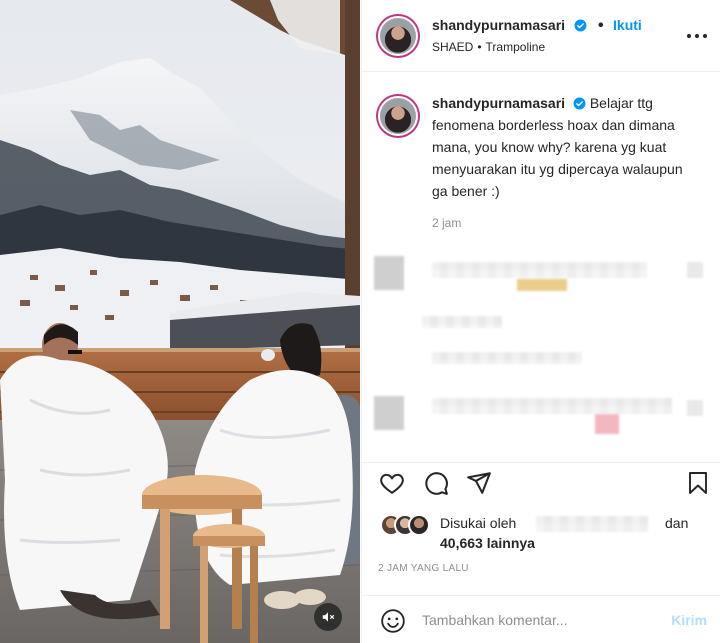 The width and height of the screenshot is (720, 643). Describe the element at coordinates (592, 524) in the screenshot. I see `liked-by-username` at that location.